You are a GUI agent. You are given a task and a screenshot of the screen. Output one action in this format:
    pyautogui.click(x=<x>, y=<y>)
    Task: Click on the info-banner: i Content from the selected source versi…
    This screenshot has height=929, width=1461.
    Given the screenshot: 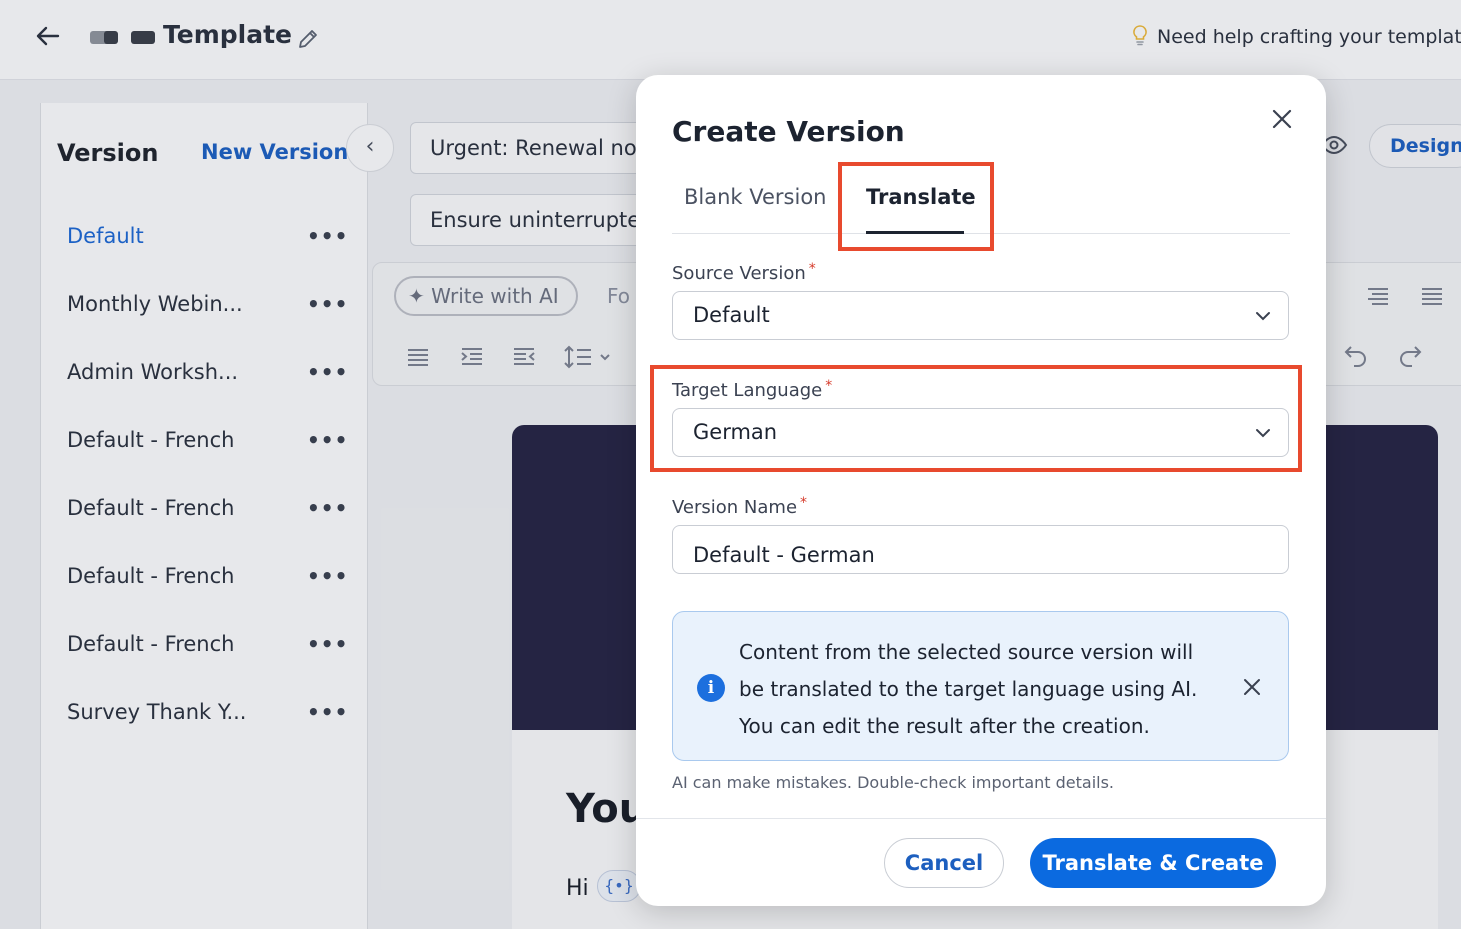 What is the action you would take?
    pyautogui.click(x=980, y=686)
    